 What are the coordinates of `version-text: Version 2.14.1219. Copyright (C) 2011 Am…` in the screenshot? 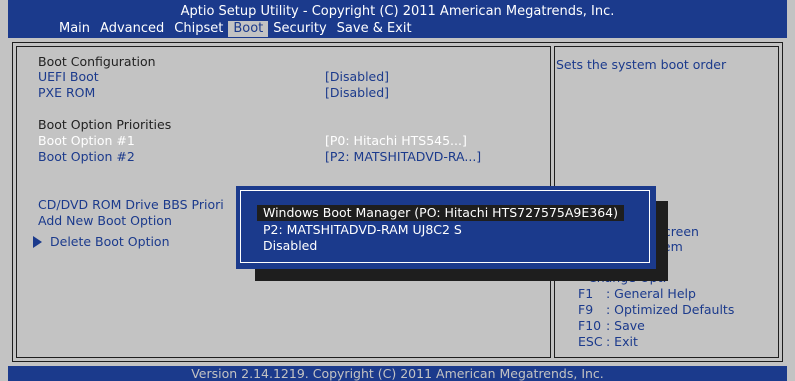 It's located at (397, 373).